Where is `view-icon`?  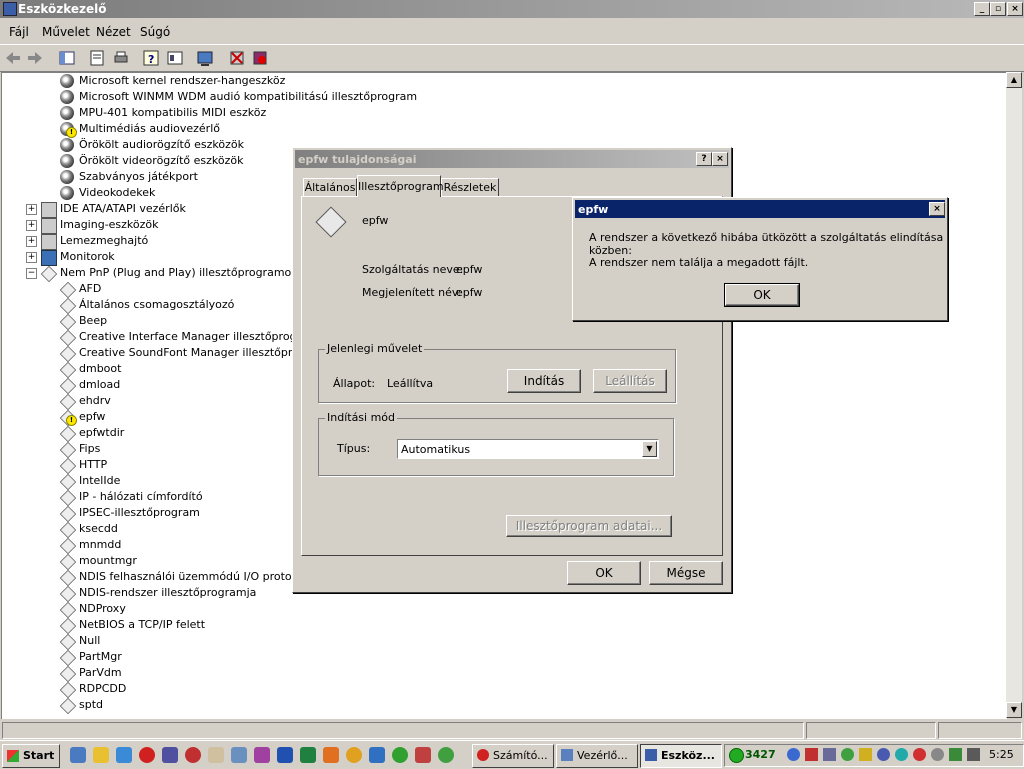 view-icon is located at coordinates (175, 58).